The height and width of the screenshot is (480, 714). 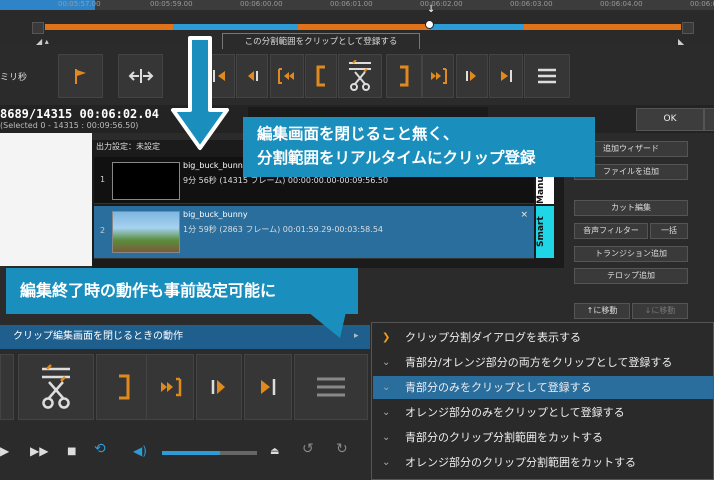 I want to click on menu-item-label: 青部分/オレンジ部分の両方をクリップとして登録する, so click(x=539, y=362).